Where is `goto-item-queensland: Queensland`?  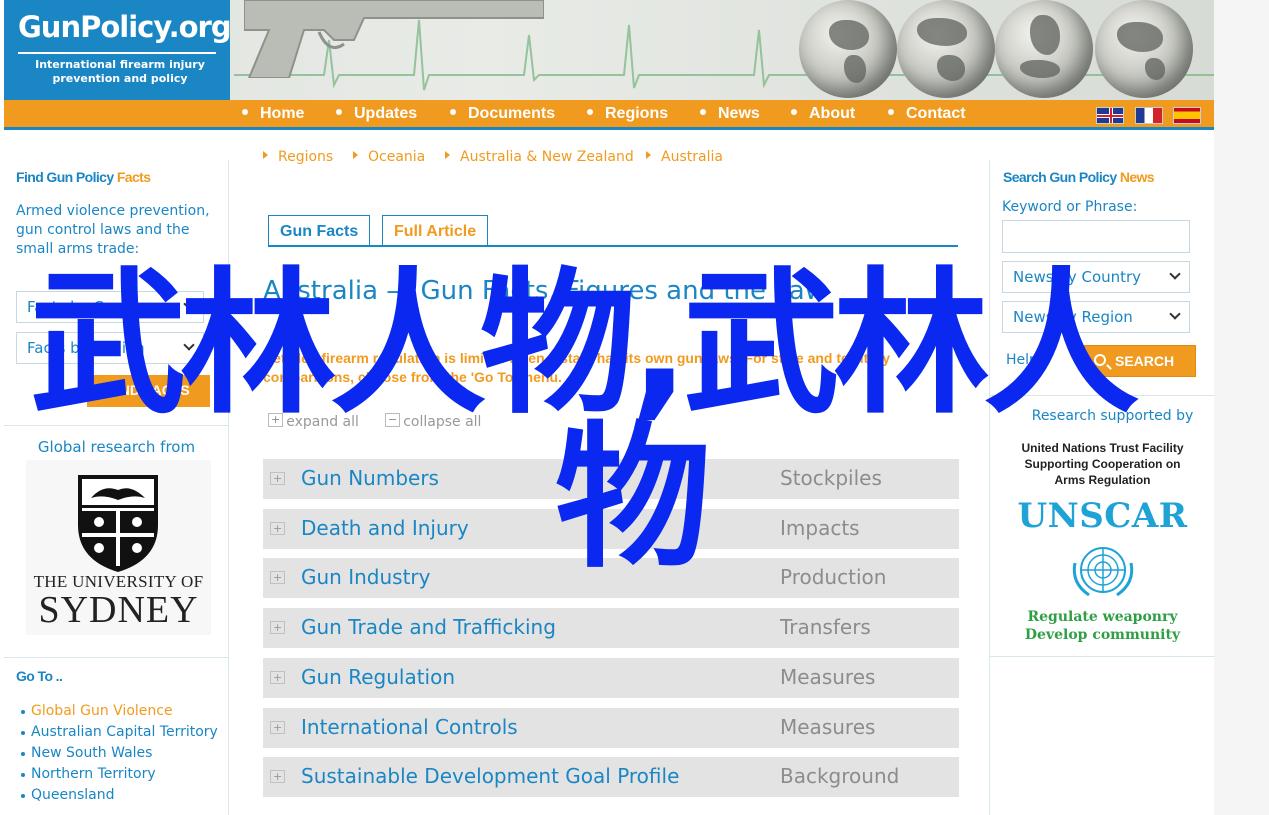
goto-item-queensland: Queensland is located at coordinates (120, 795).